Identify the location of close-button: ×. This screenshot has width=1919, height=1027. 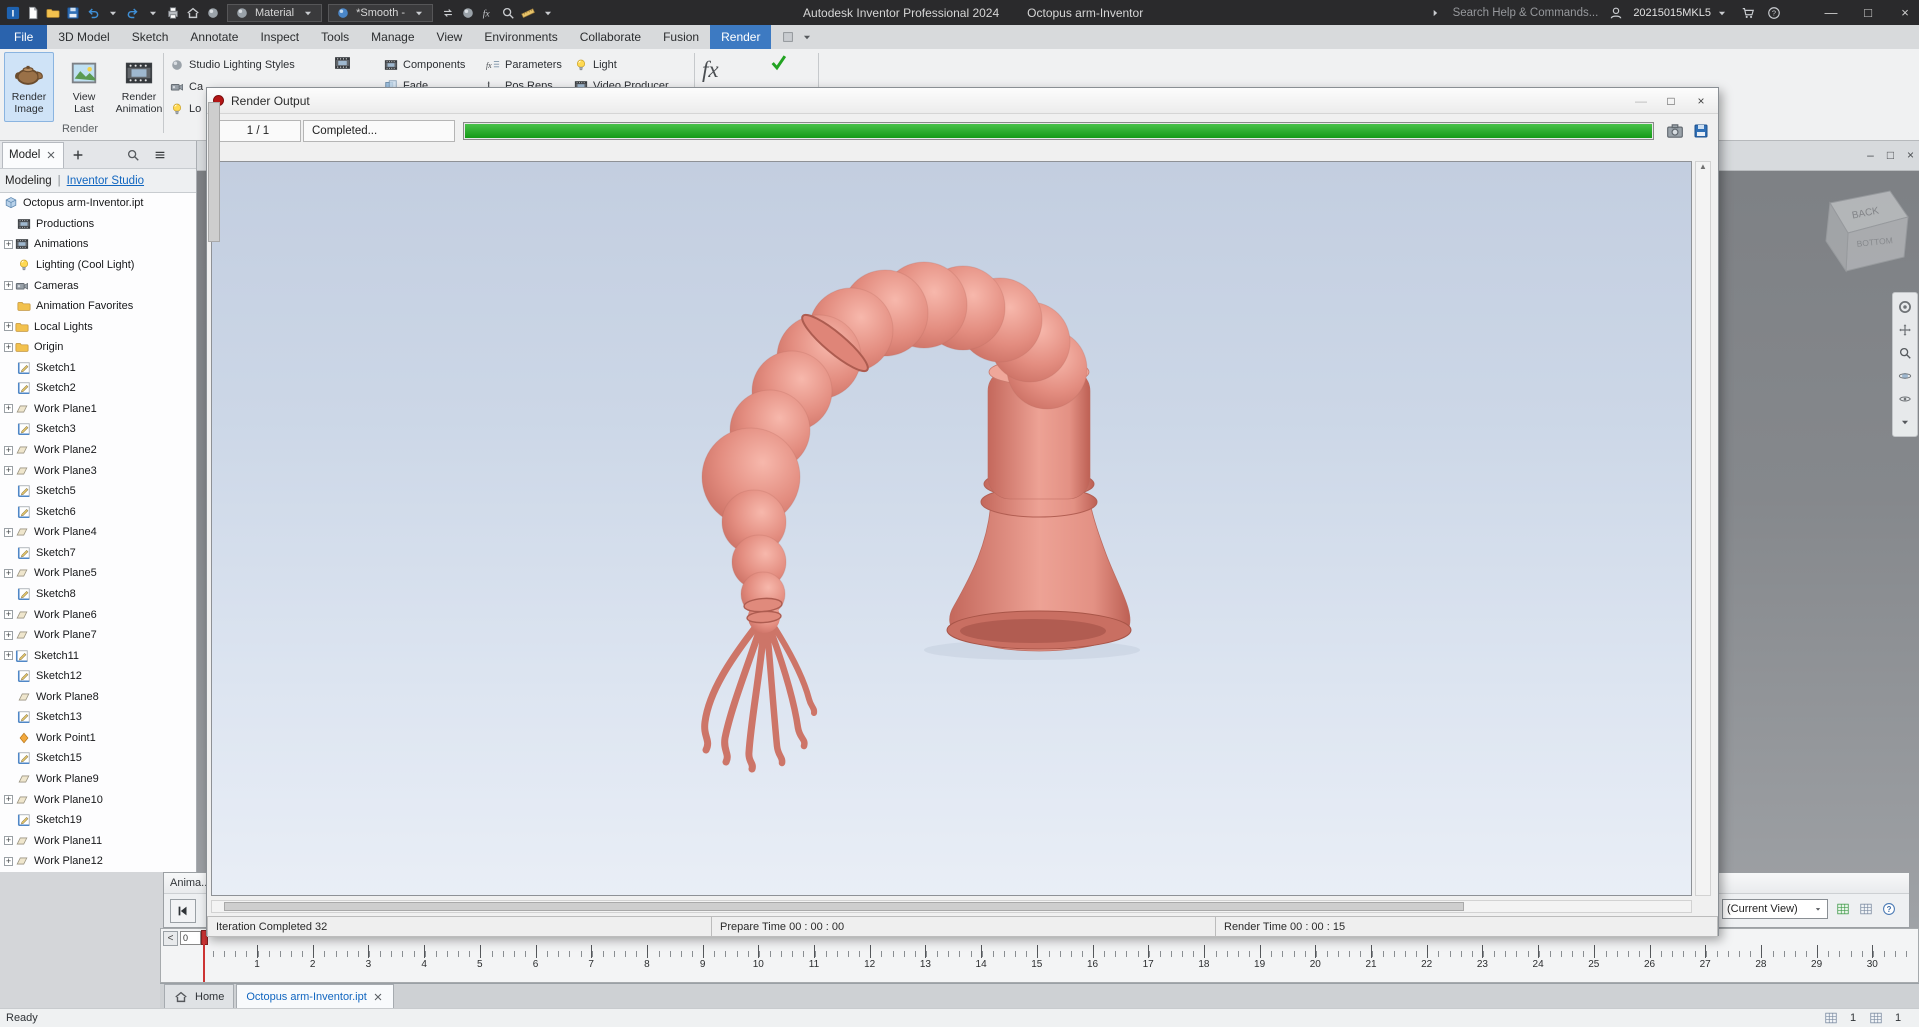
(1905, 12).